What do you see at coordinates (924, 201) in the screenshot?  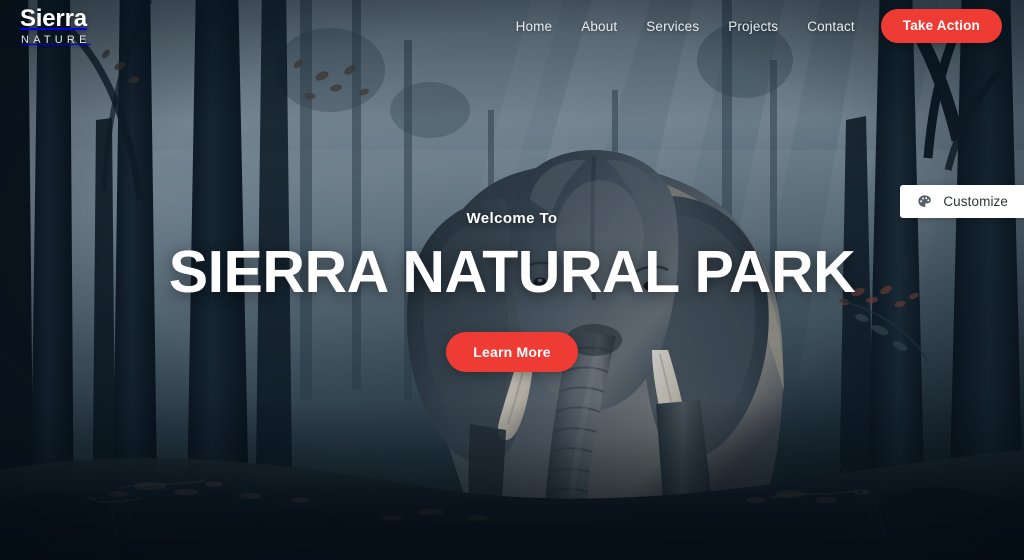 I see `palette-icon` at bounding box center [924, 201].